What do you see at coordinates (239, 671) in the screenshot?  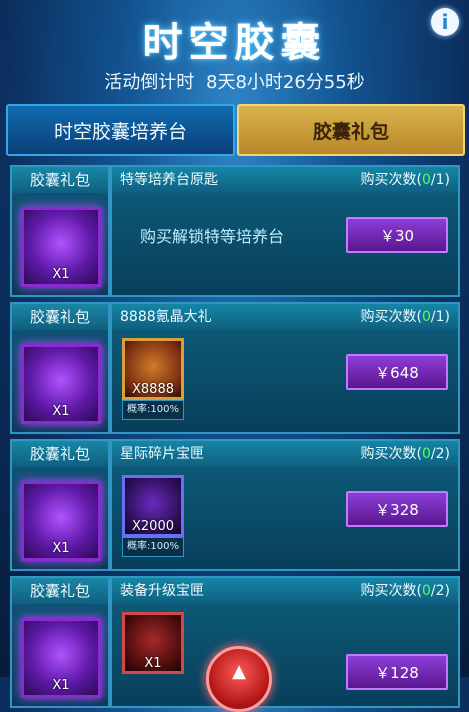 I see `chevron-up-icon: ▲` at bounding box center [239, 671].